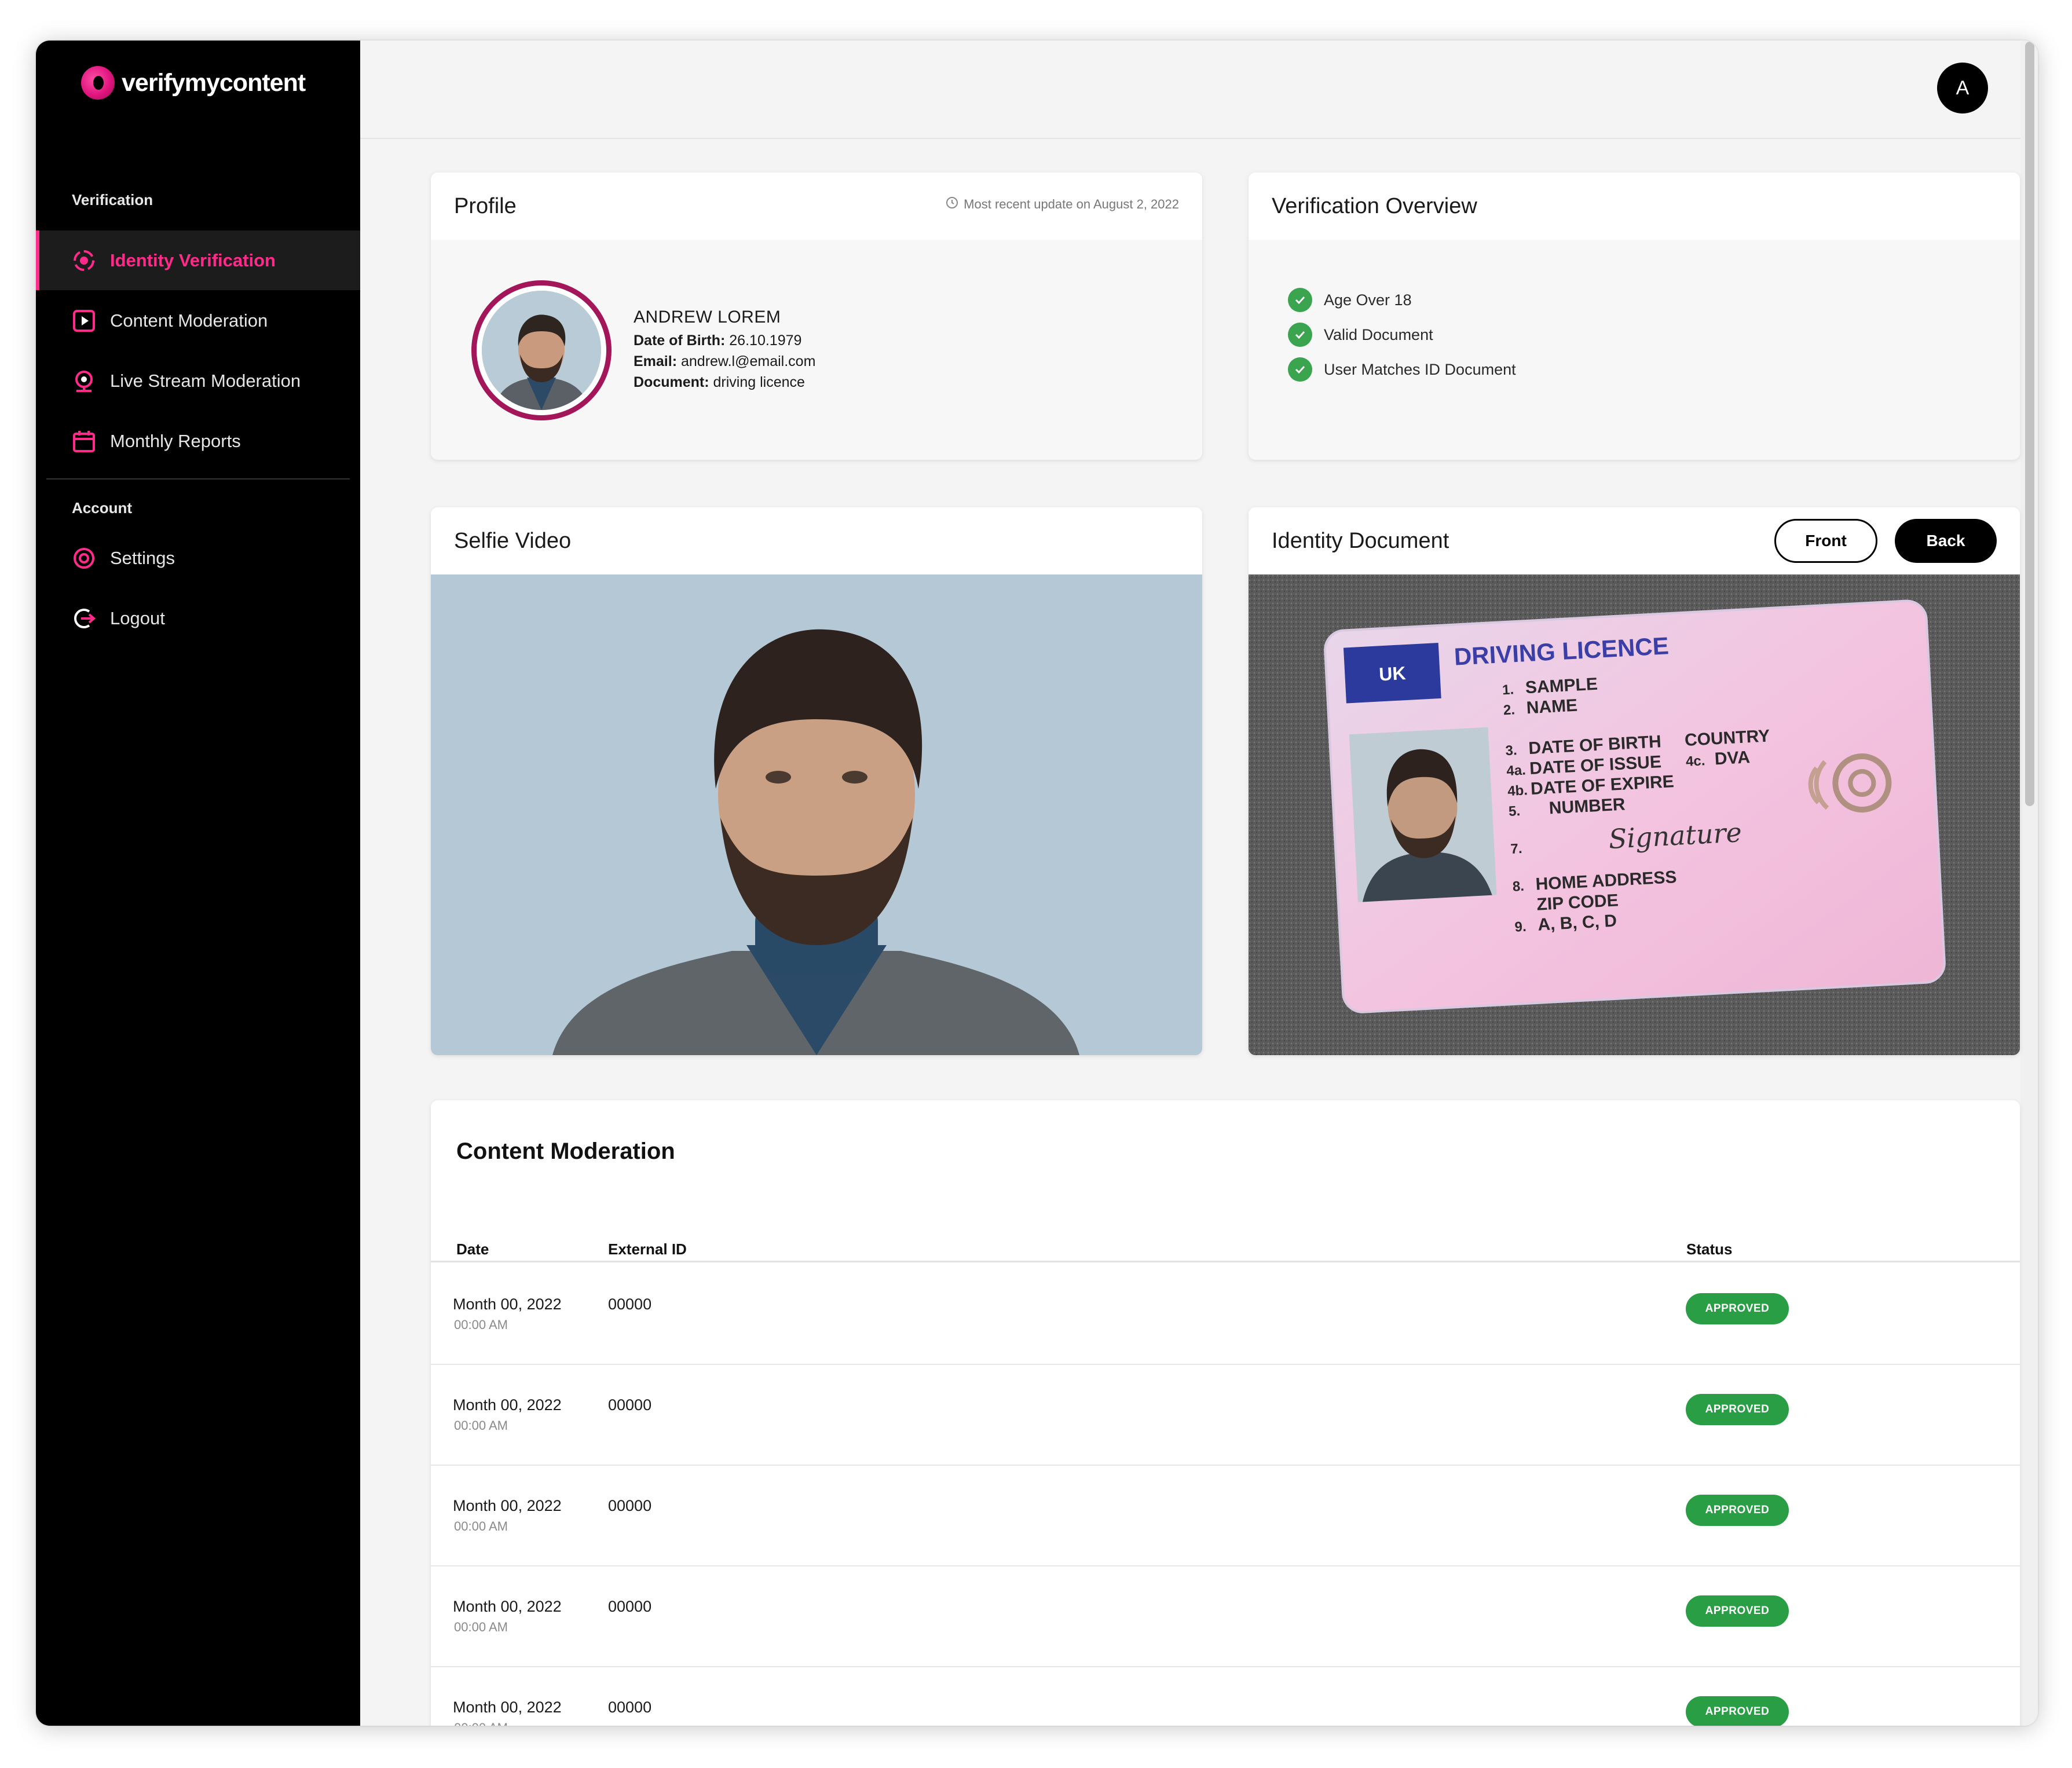 The width and height of the screenshot is (2072, 1768). Describe the element at coordinates (817, 815) in the screenshot. I see `selfie-video-player` at that location.